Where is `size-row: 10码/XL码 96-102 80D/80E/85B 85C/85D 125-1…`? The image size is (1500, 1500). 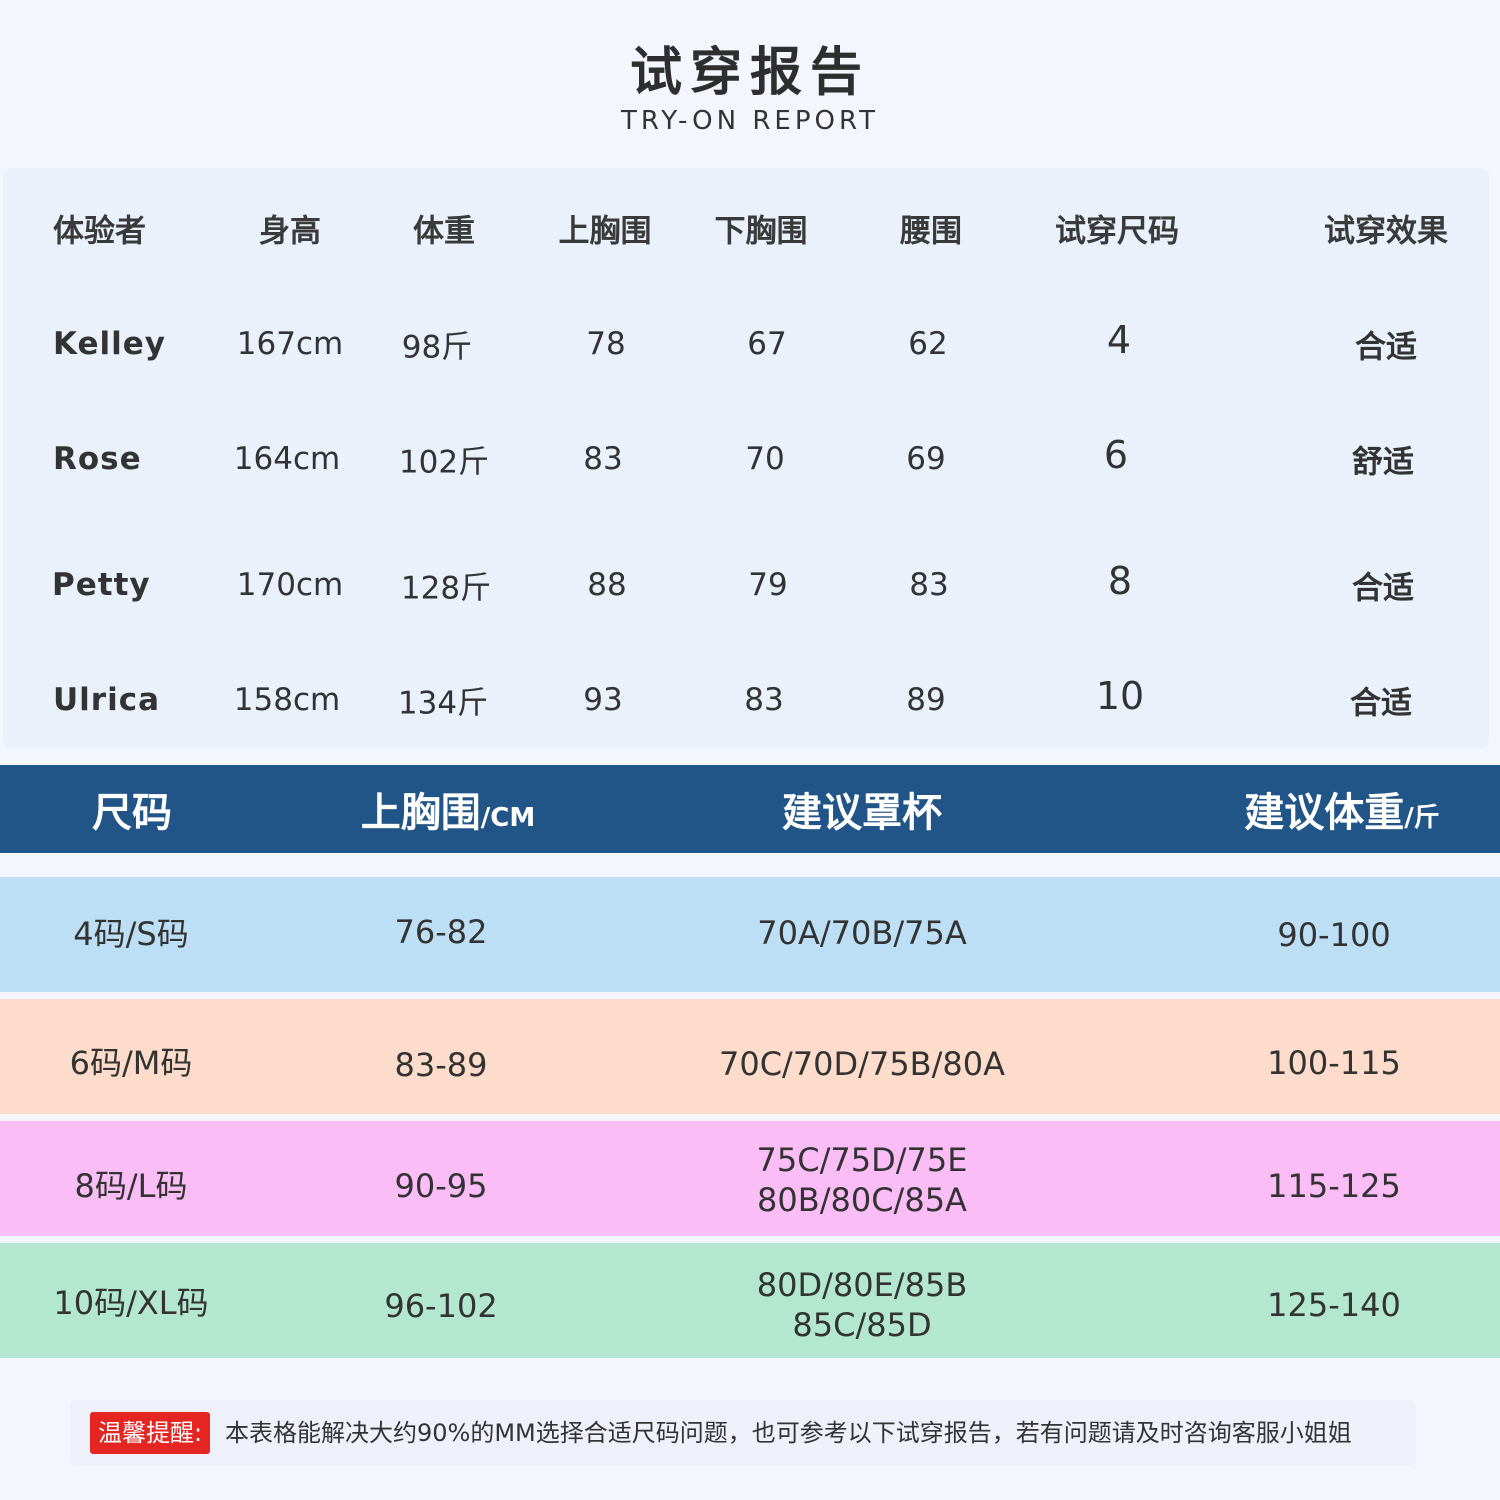 size-row: 10码/XL码 96-102 80D/80E/85B 85C/85D 125-1… is located at coordinates (750, 1300).